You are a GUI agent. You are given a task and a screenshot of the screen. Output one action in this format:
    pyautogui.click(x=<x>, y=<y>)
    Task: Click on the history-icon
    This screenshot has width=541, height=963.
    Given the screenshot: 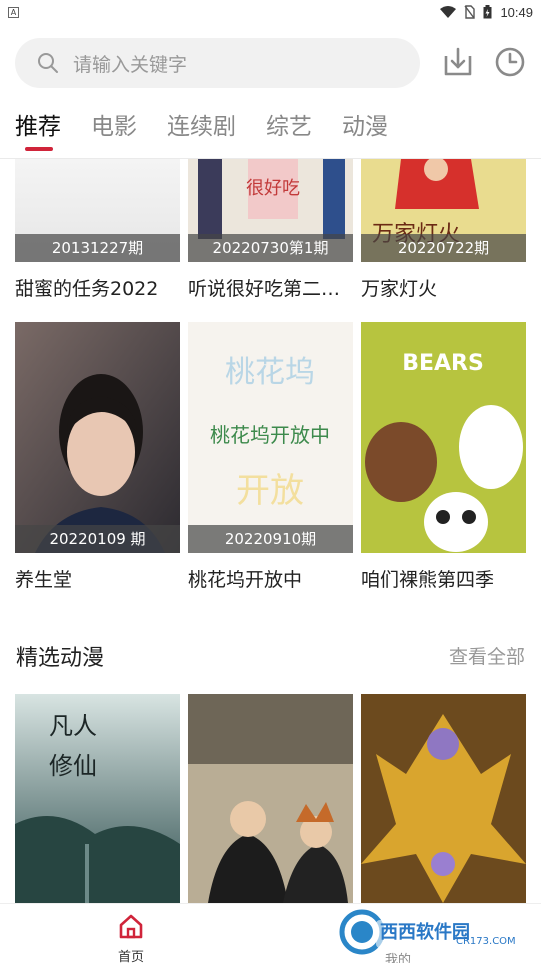 What is the action you would take?
    pyautogui.click(x=510, y=62)
    